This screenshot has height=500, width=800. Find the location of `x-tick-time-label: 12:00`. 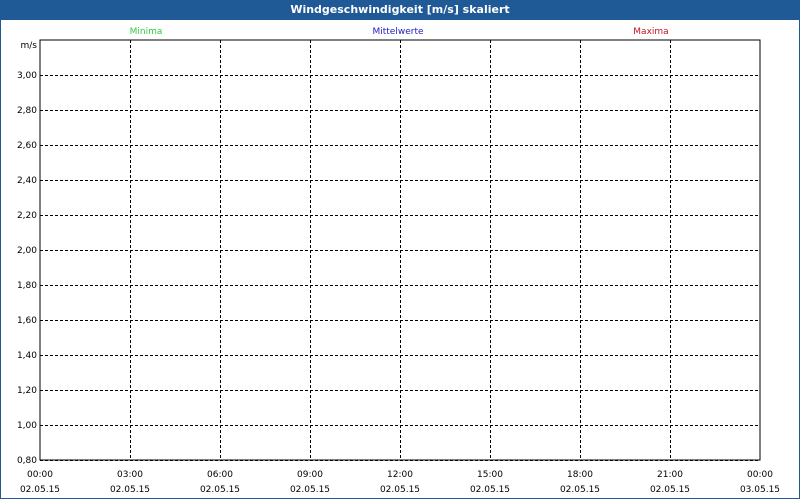

x-tick-time-label: 12:00 is located at coordinates (400, 475).